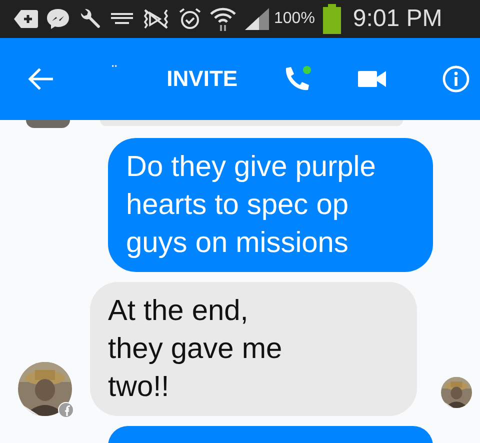 This screenshot has height=443, width=480. Describe the element at coordinates (66, 410) in the screenshot. I see `badge-icon` at that location.